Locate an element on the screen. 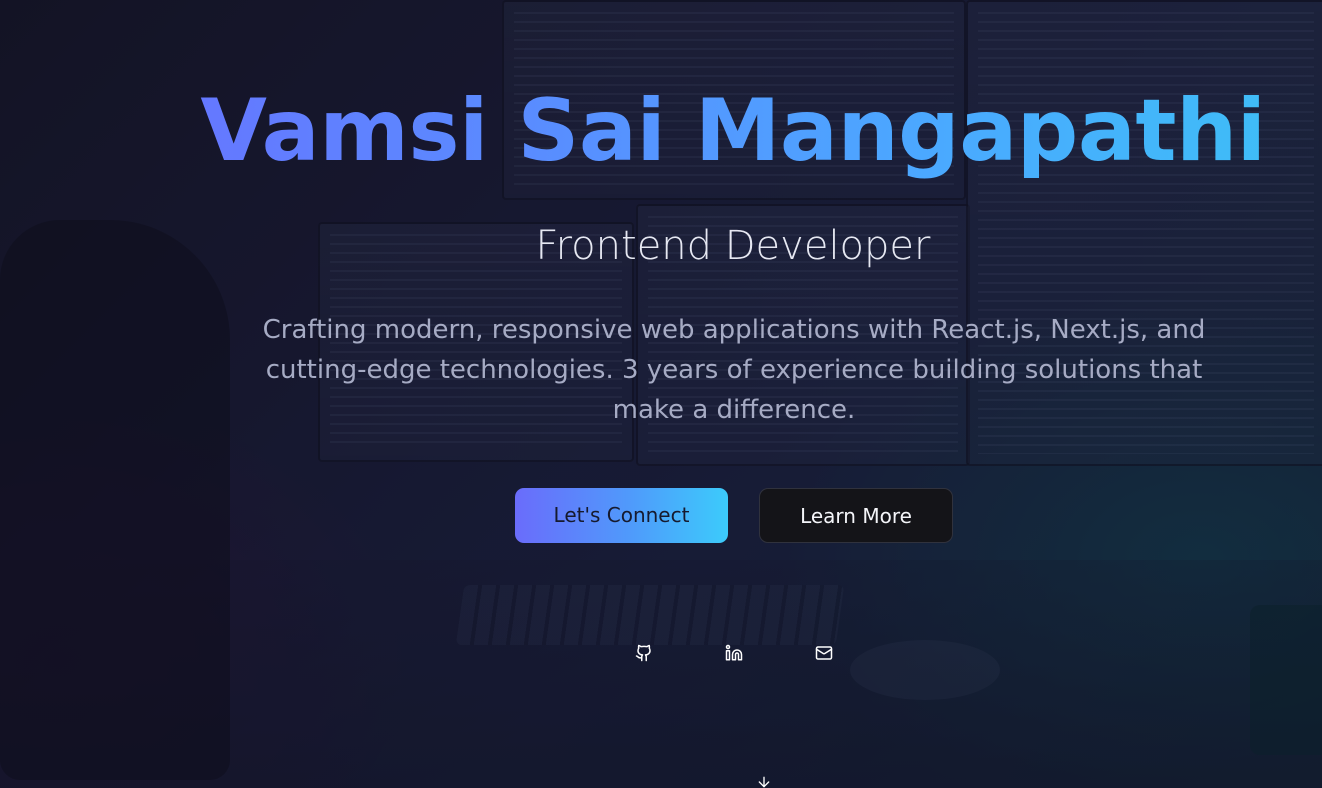 The width and height of the screenshot is (1322, 788). linkedin-icon is located at coordinates (734, 652).